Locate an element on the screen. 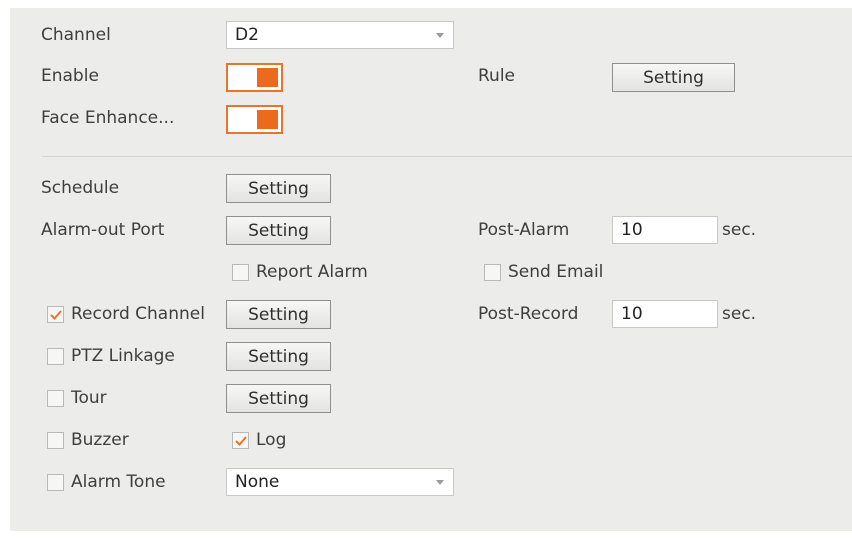 The height and width of the screenshot is (542, 852). rule-label: Rule is located at coordinates (497, 76).